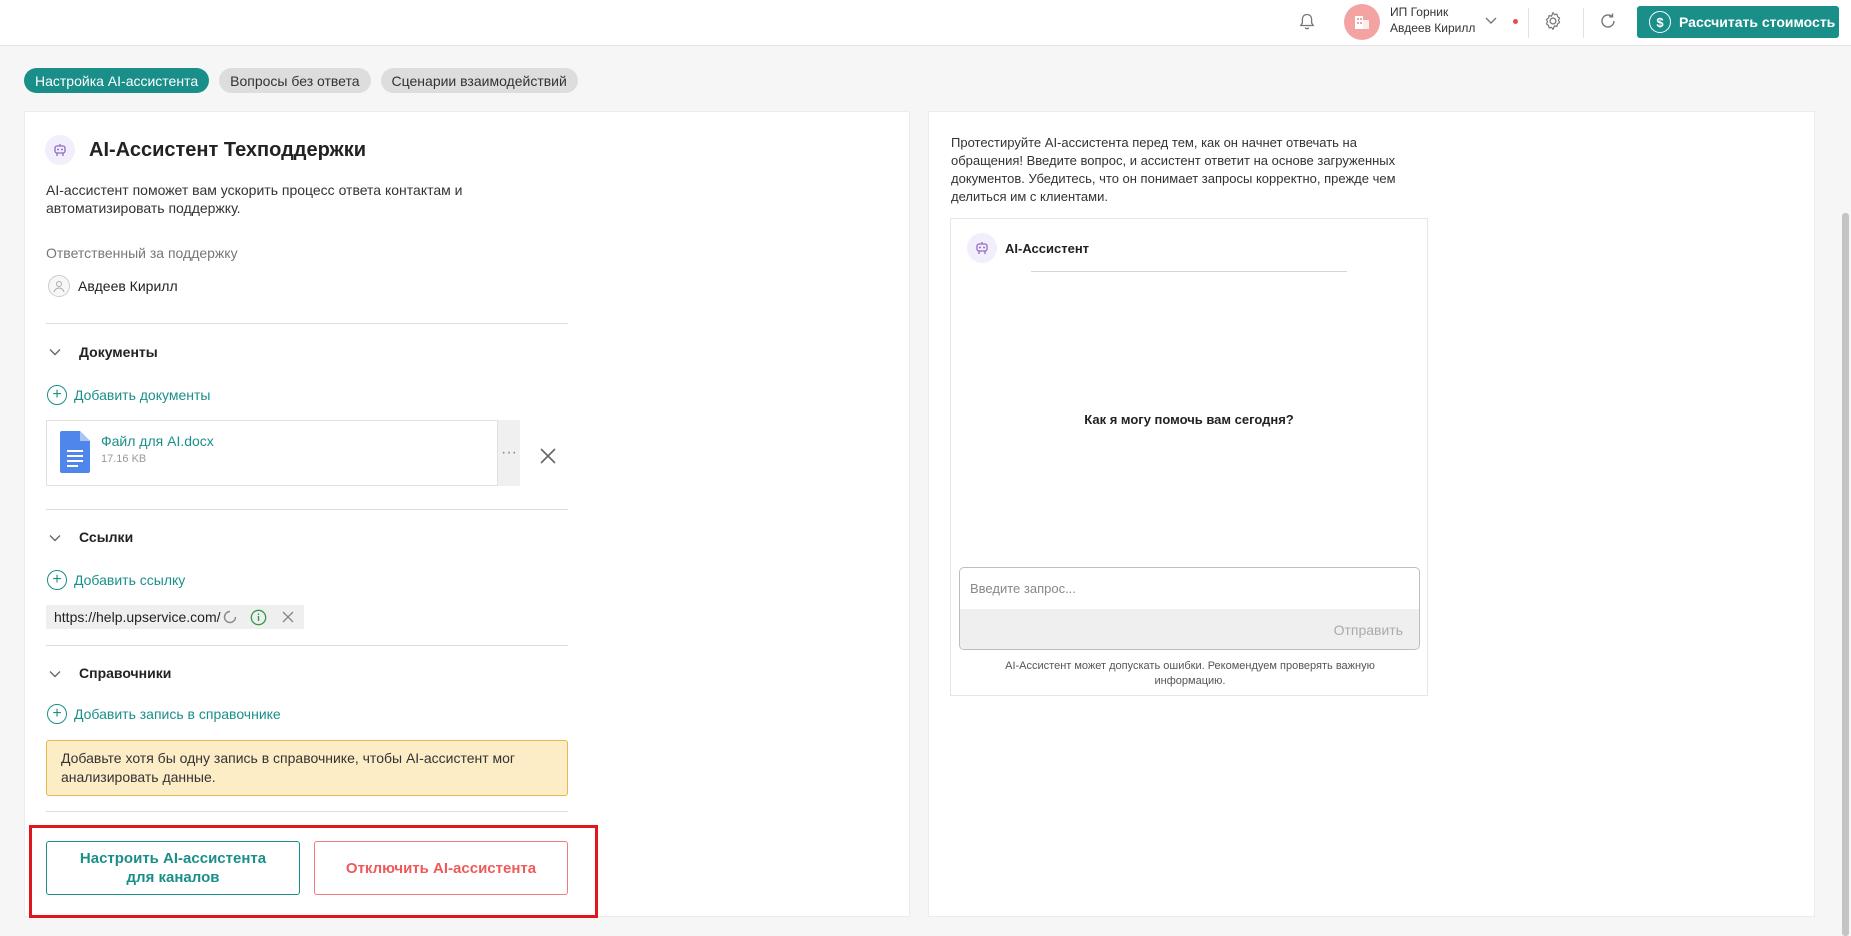 The height and width of the screenshot is (936, 1851). Describe the element at coordinates (479, 80) in the screenshot. I see `tab-interaction-scenarios: Сценарии взаимодействий` at that location.